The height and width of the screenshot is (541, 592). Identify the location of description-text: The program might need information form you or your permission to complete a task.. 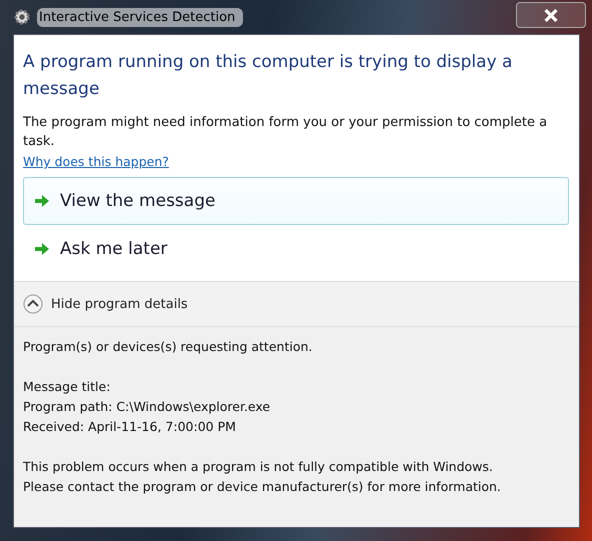
(285, 132).